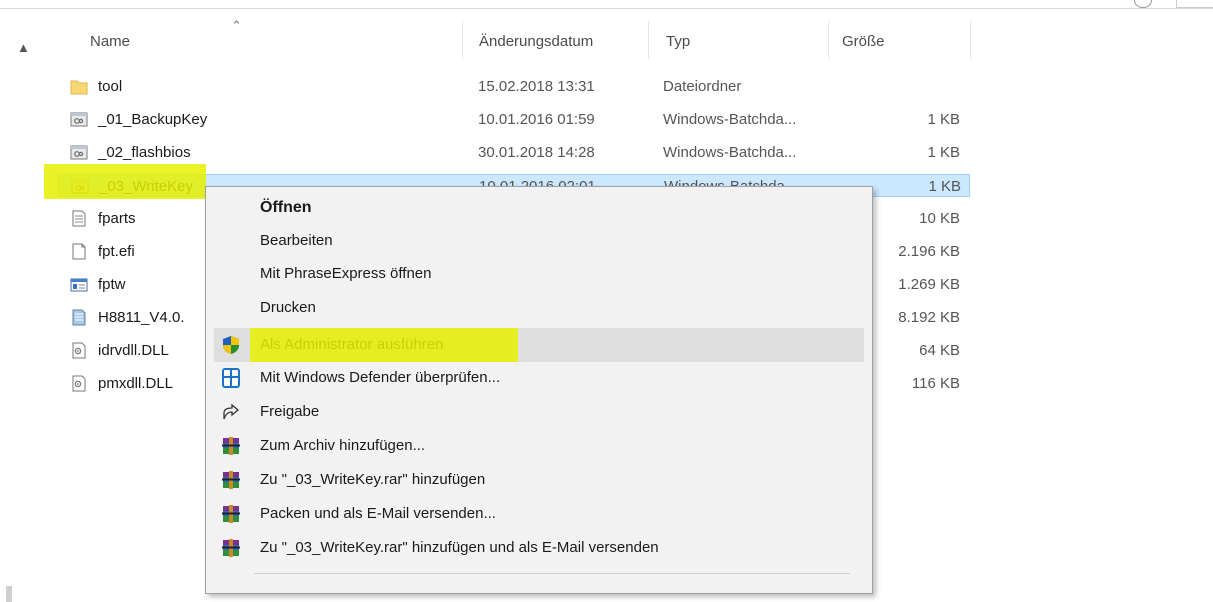 The height and width of the screenshot is (602, 1213). What do you see at coordinates (536, 41) in the screenshot?
I see `column-date: Änderungsdatum` at bounding box center [536, 41].